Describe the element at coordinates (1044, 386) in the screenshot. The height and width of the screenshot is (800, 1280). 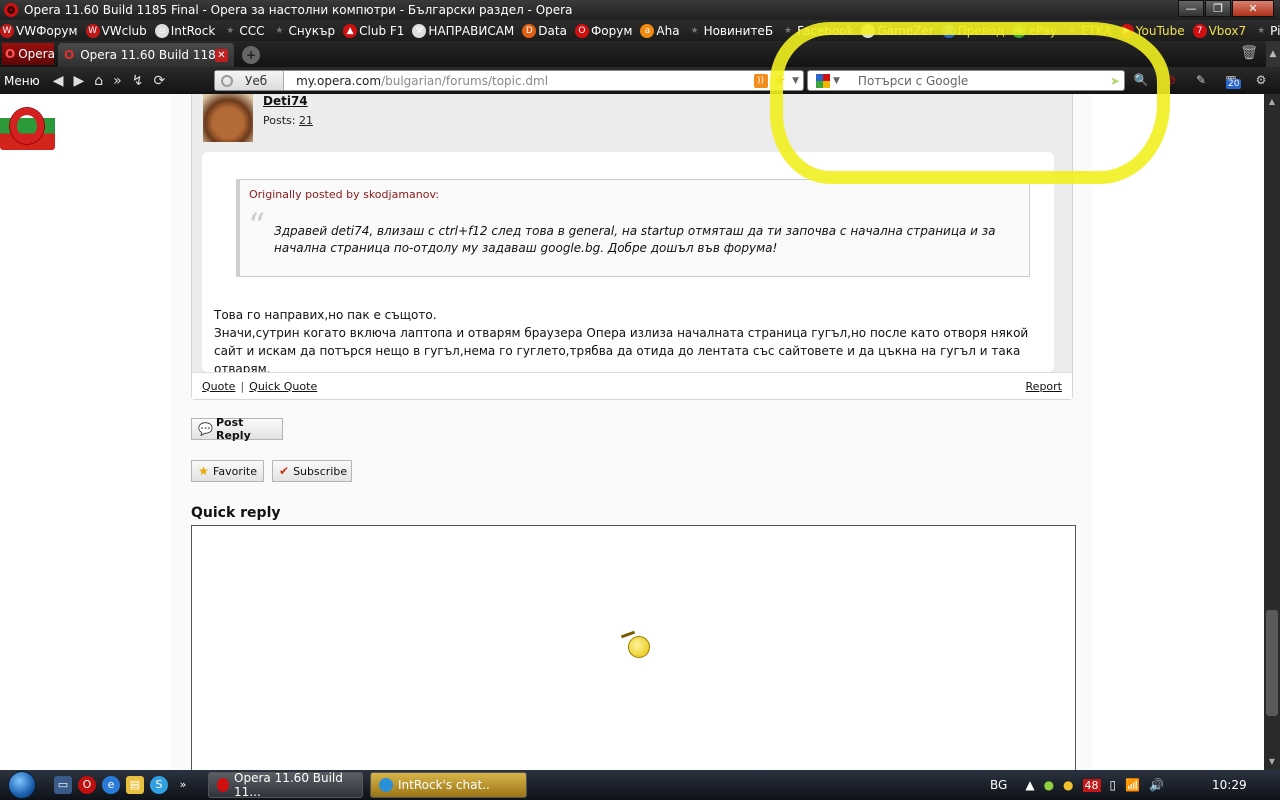
I see `report-link: Report` at that location.